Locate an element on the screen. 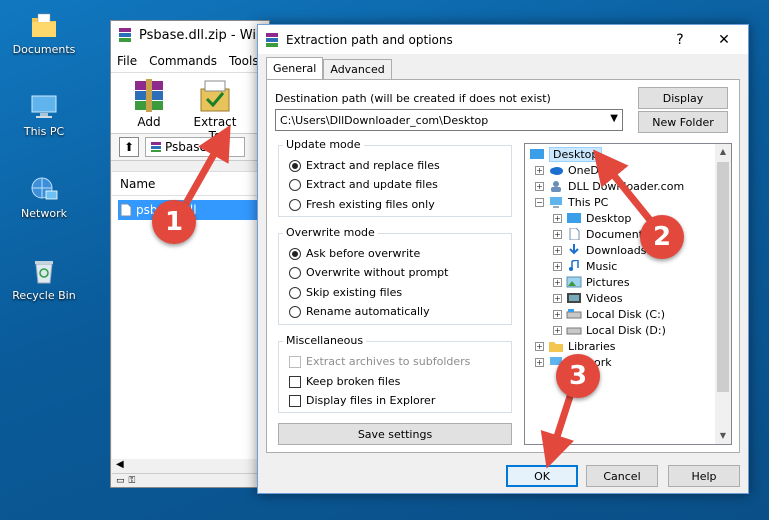  tree-item-desktop-root: Desktop is located at coordinates (566, 154).